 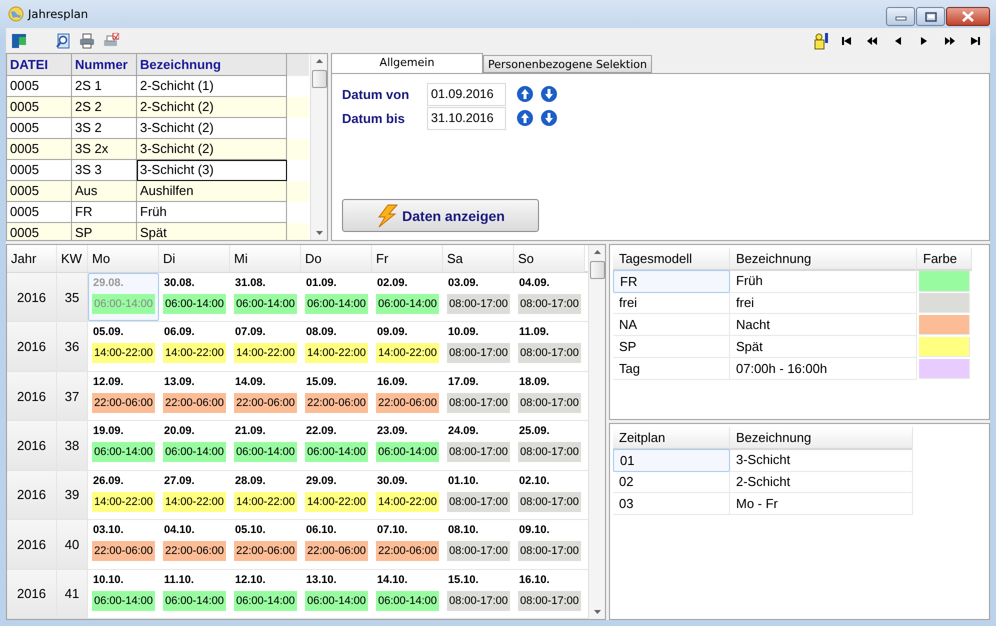 I want to click on day-cell: 18.09. 08:00-17:00, so click(x=549, y=396).